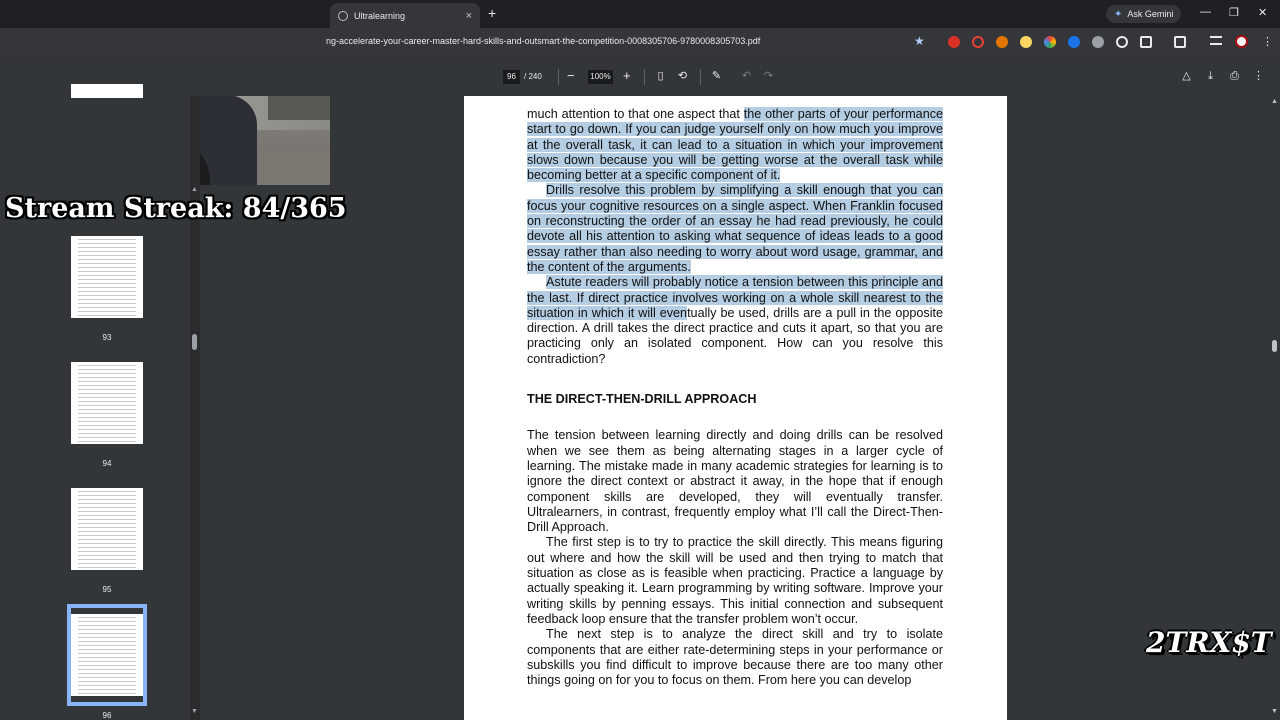 The width and height of the screenshot is (1280, 720). What do you see at coordinates (746, 76) in the screenshot?
I see `undo-icon: ↶` at bounding box center [746, 76].